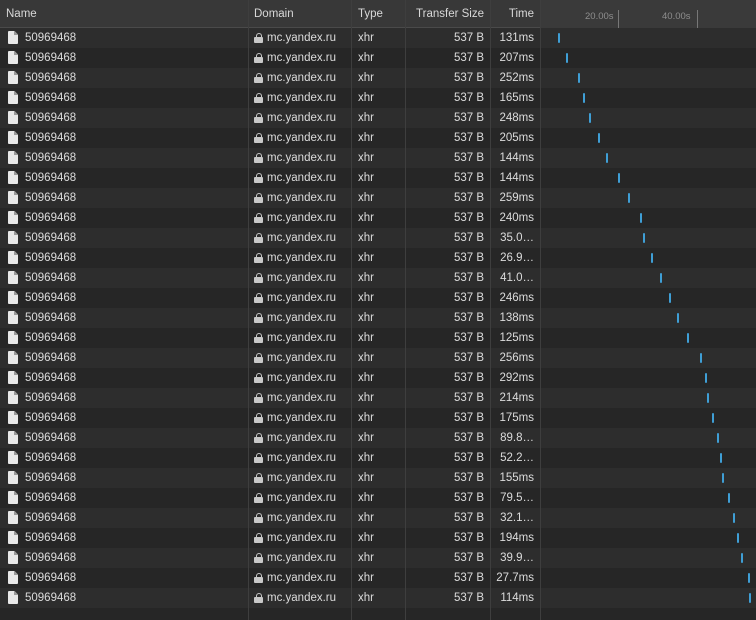 The width and height of the screenshot is (756, 620). I want to click on table-row: 50969468 mc.yandex.ru xhr 537 B 194ms, so click(378, 538).